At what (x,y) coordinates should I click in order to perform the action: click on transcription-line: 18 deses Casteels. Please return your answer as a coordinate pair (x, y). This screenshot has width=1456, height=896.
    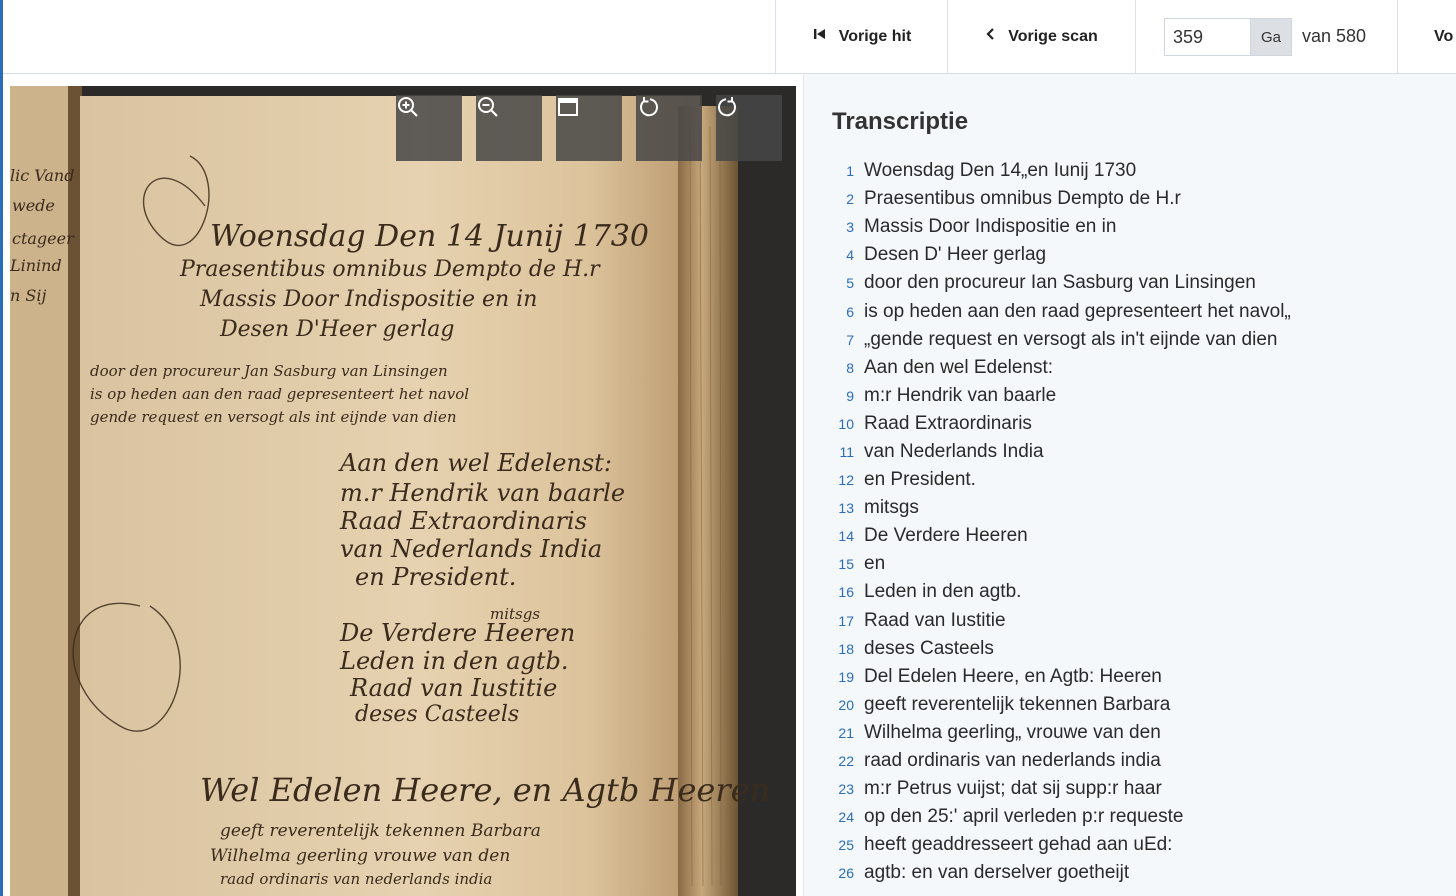
    Looking at the image, I should click on (1130, 649).